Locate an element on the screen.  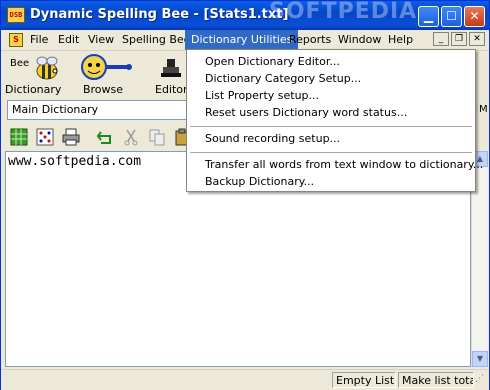
bee-dictionary-label: Dictionary is located at coordinates (33, 89).